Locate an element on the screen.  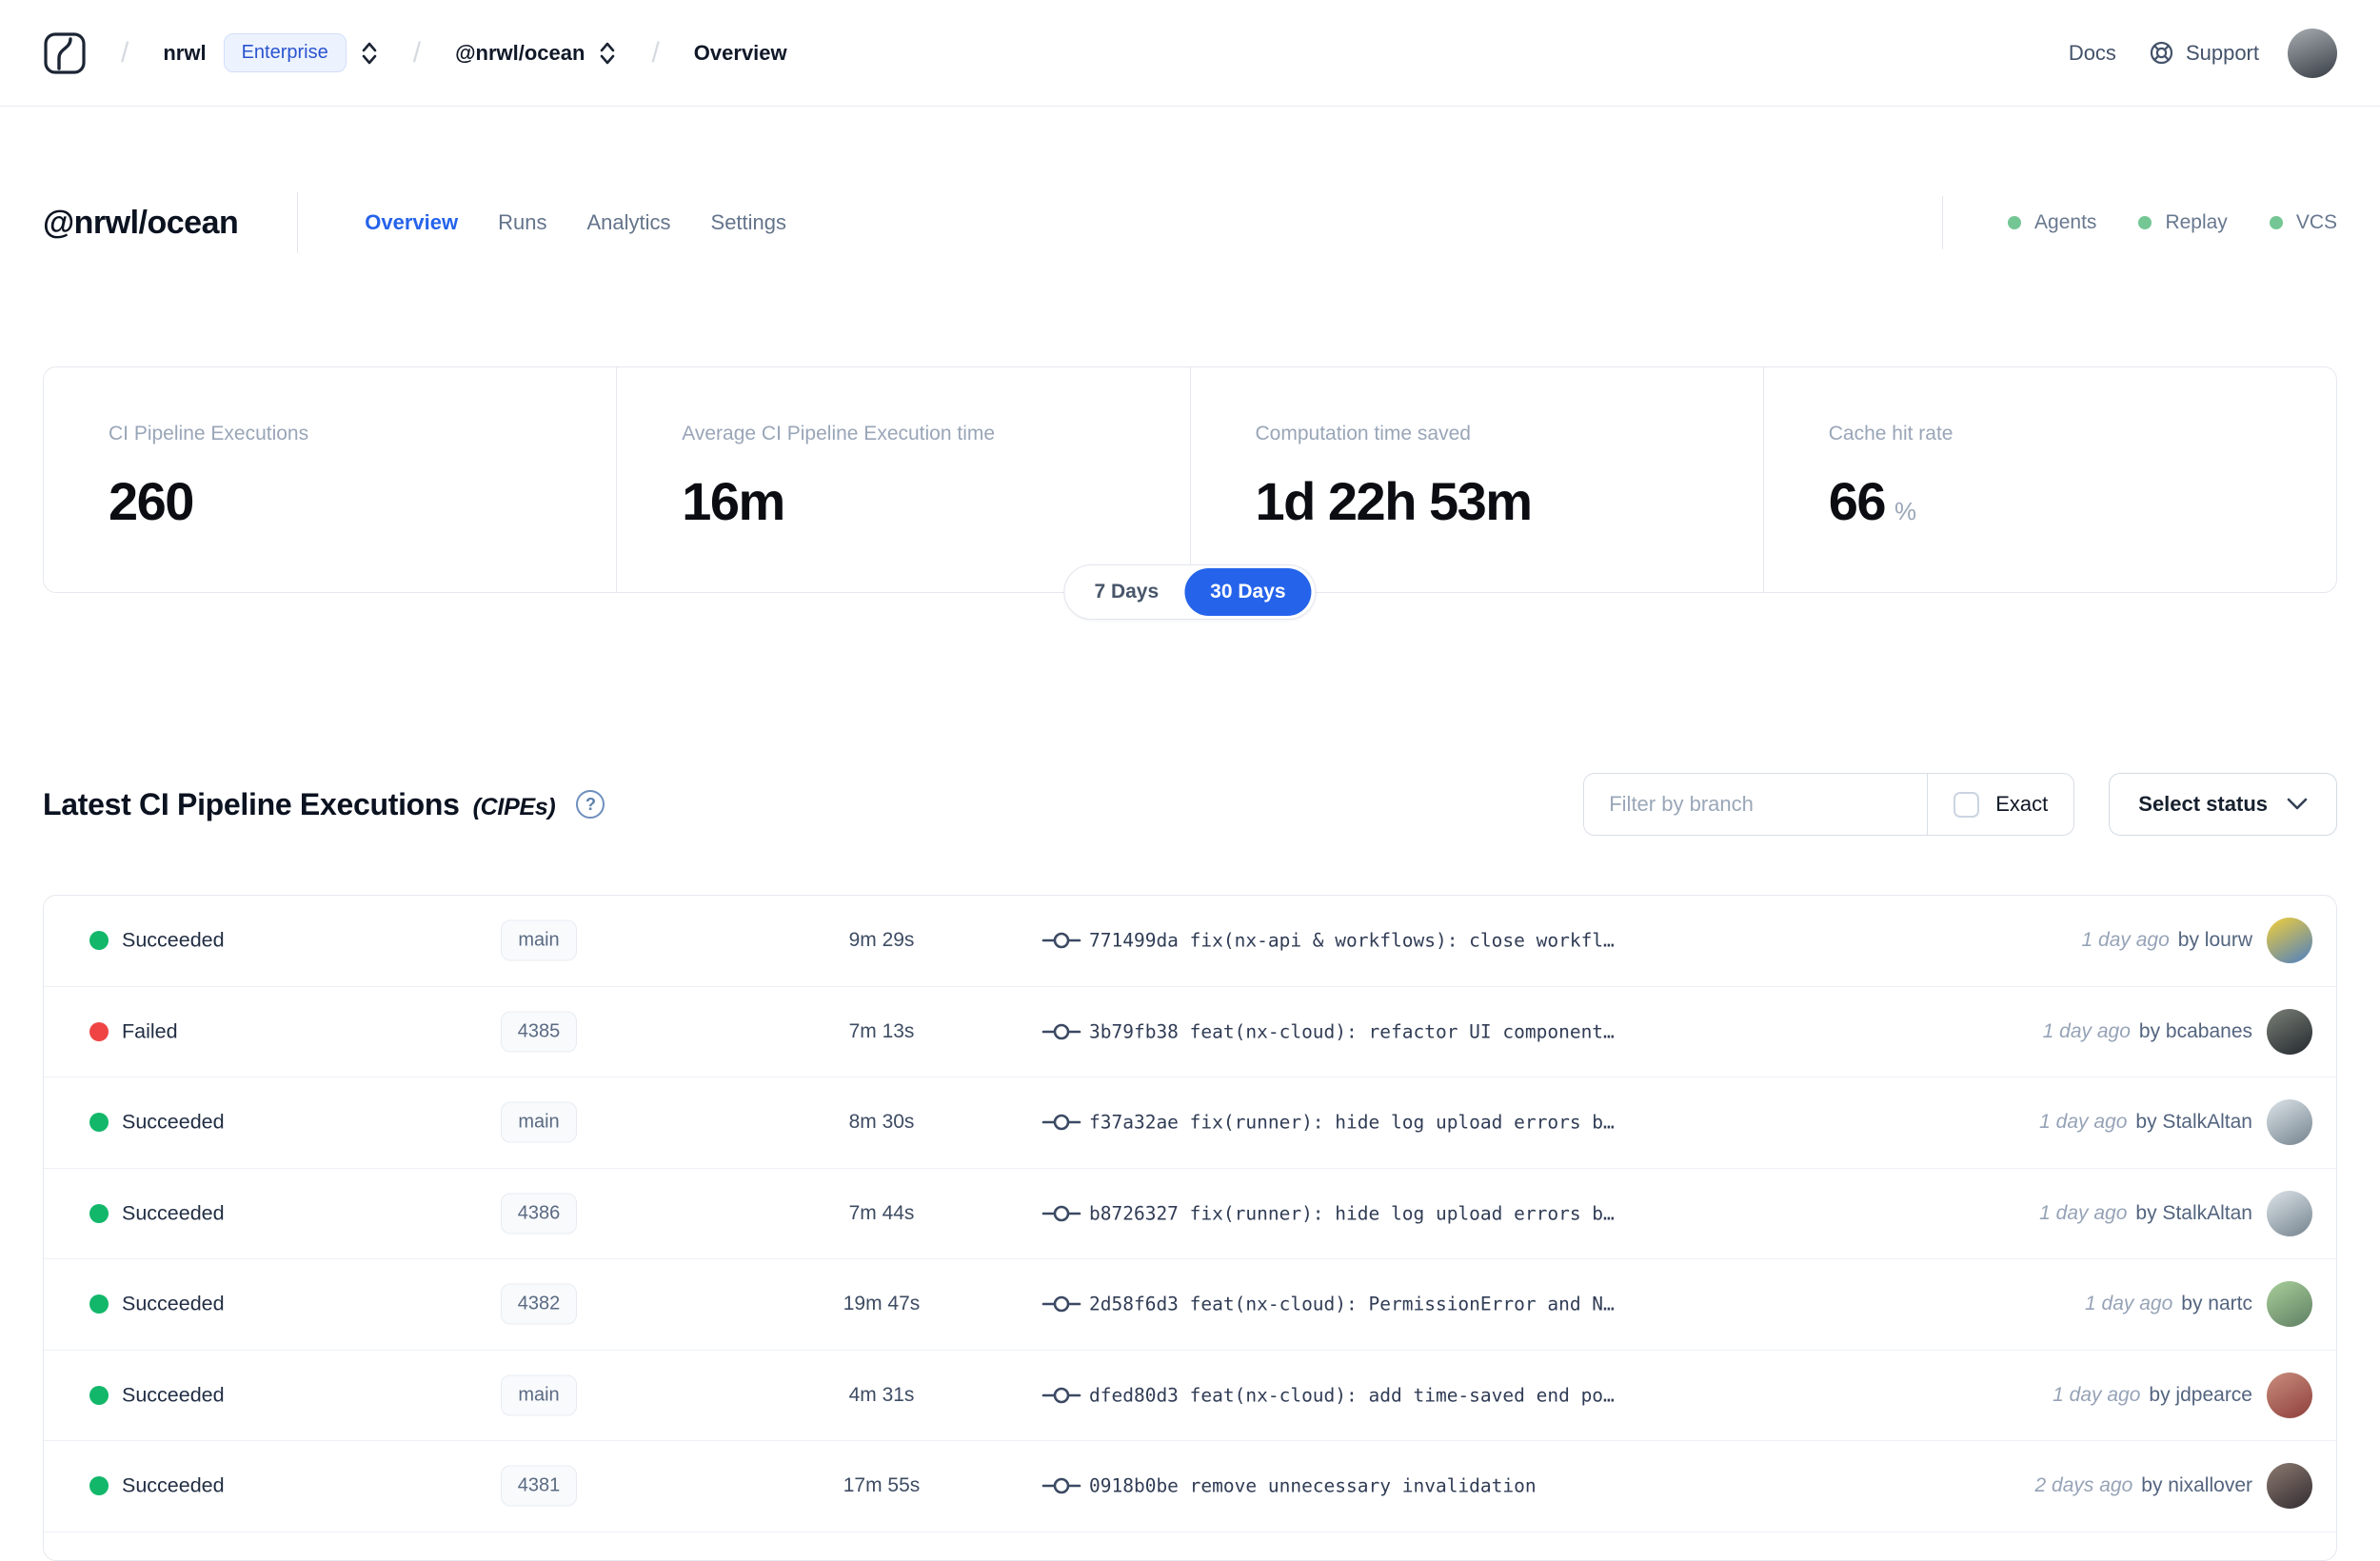
commit-hash: 771499da is located at coordinates (1134, 940).